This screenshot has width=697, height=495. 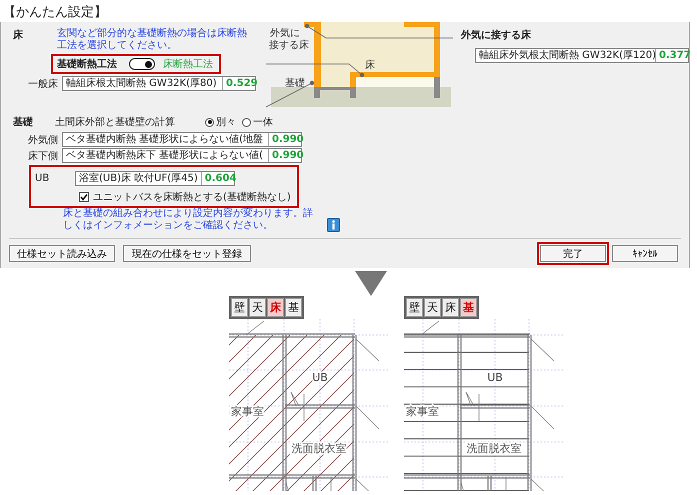 What do you see at coordinates (188, 64) in the screenshot?
I see `toggle-label: 床断熱工法` at bounding box center [188, 64].